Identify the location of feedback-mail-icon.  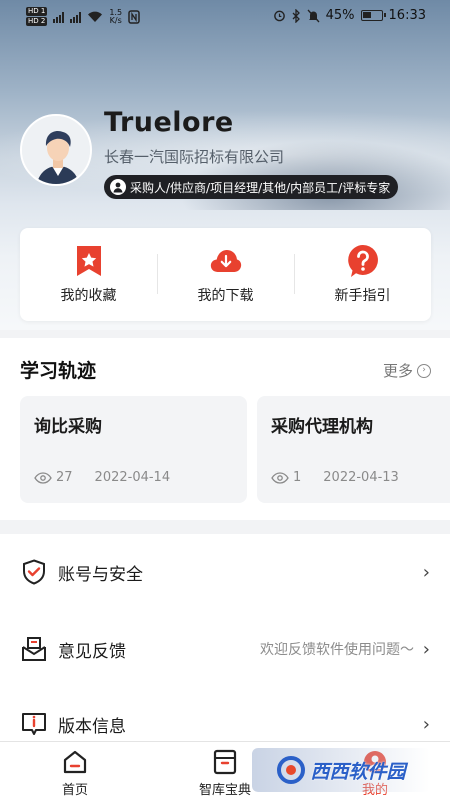
(34, 649).